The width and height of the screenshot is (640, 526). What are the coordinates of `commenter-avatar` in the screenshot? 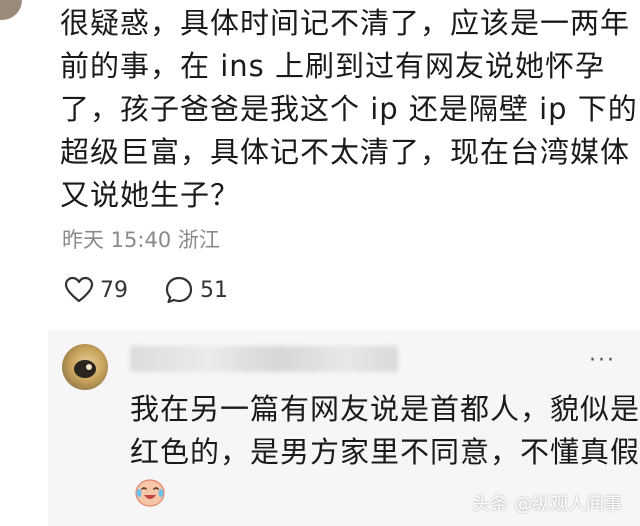 It's located at (11, 10).